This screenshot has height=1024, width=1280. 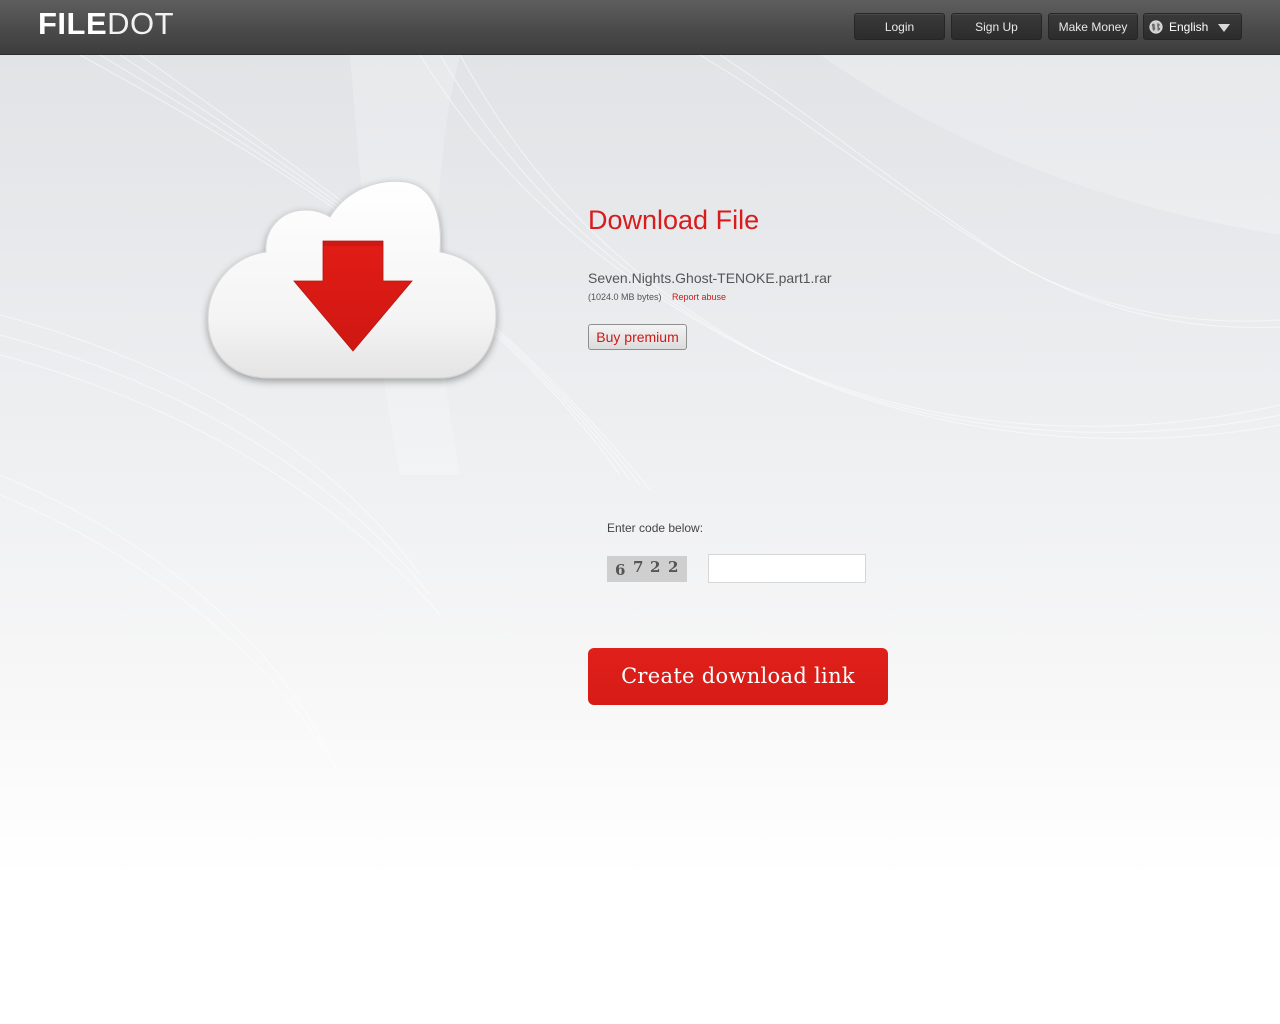 What do you see at coordinates (699, 297) in the screenshot?
I see `report-abuse-link: Report abuse` at bounding box center [699, 297].